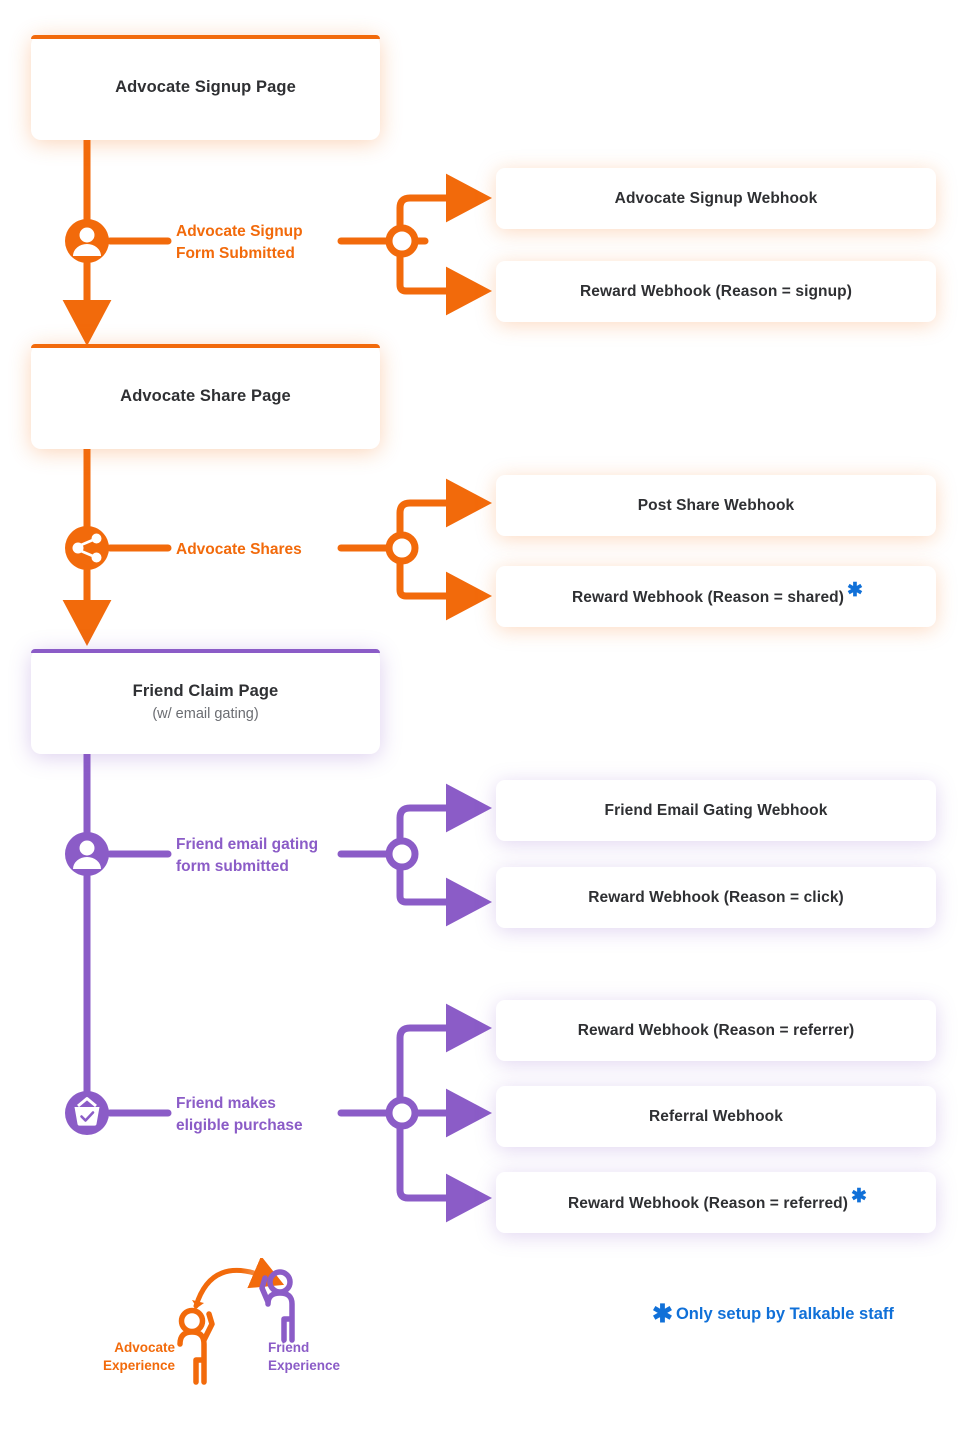 This screenshot has height=1443, width=977. I want to click on page-title: Advocate Signup Page, so click(205, 87).